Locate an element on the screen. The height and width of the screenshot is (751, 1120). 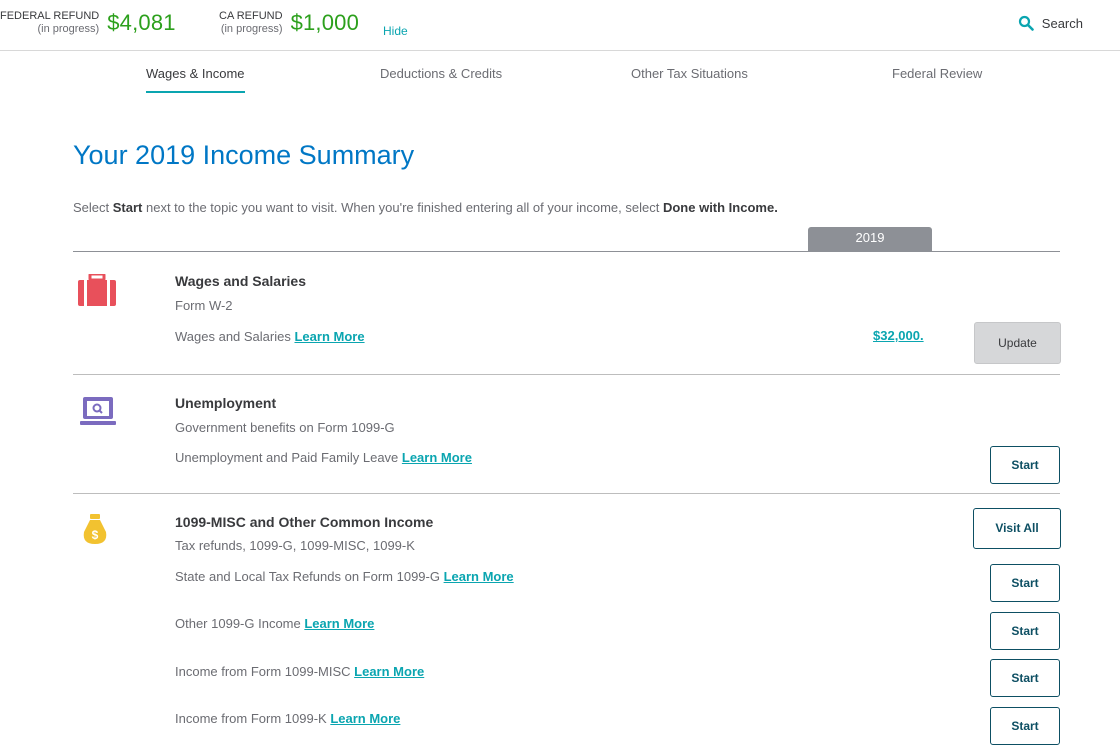
state-refund-amount: $1,000 is located at coordinates (325, 22).